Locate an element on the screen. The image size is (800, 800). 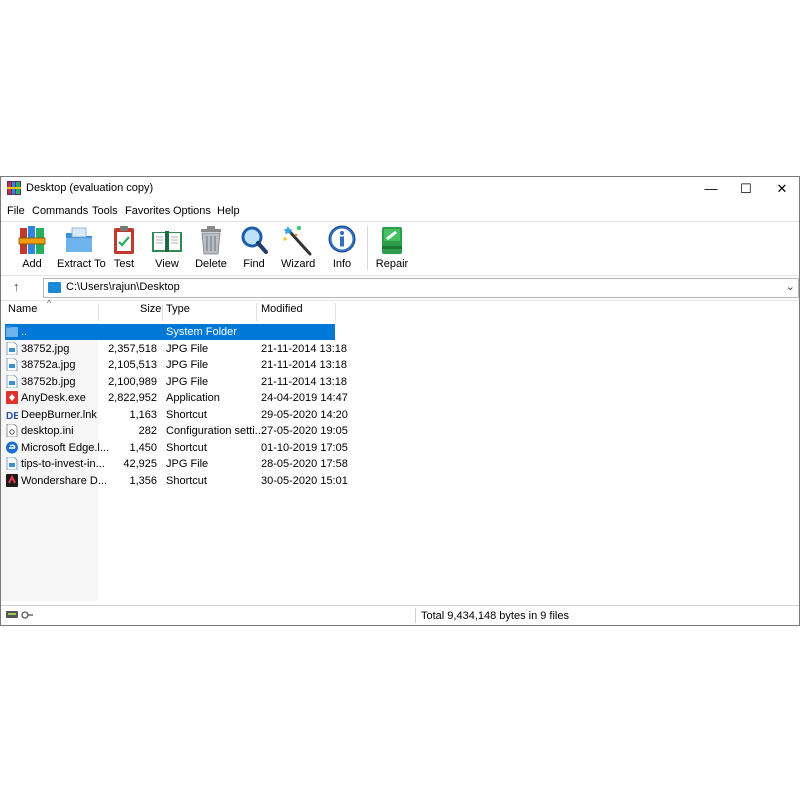
file-size: 1,450 is located at coordinates (143, 447).